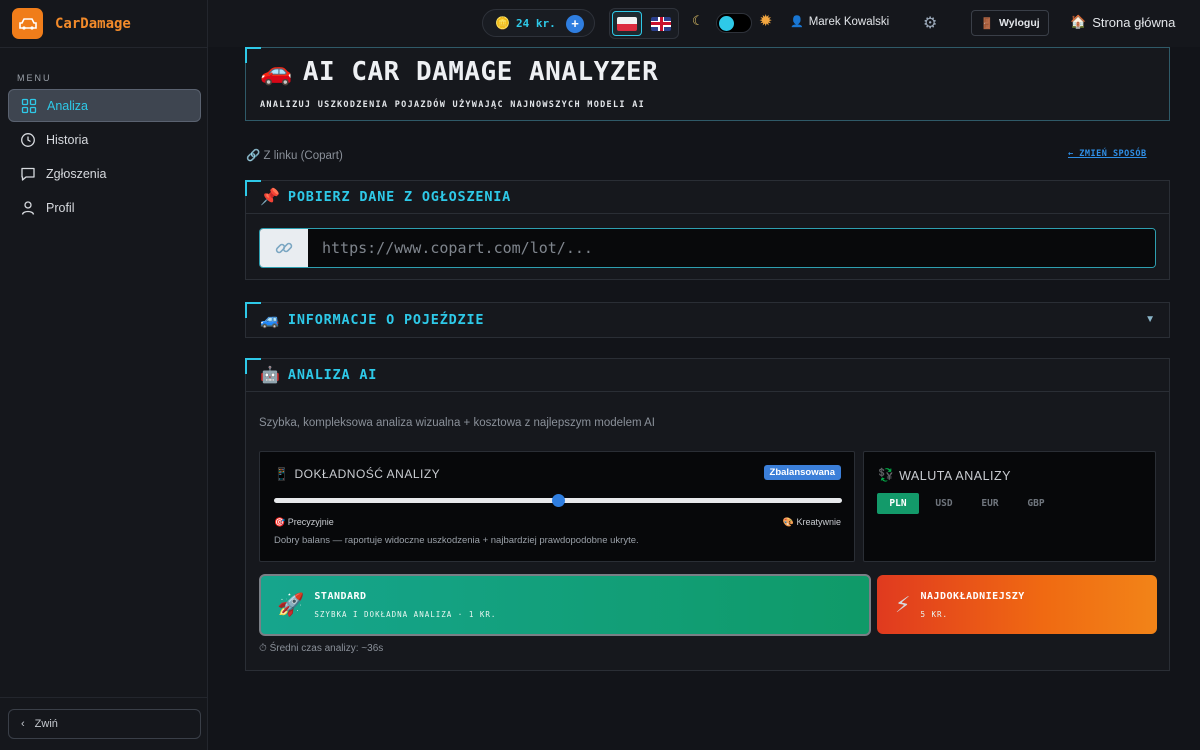 This screenshot has width=1200, height=750. I want to click on home-label: Strona główna, so click(1134, 22).